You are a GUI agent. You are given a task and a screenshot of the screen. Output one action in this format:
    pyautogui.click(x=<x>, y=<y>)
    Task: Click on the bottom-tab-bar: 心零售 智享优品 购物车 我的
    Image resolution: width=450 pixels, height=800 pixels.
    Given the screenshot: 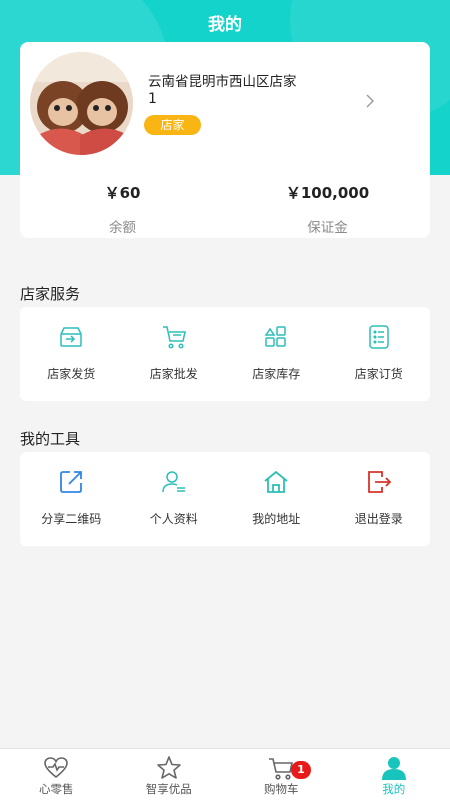 What is the action you would take?
    pyautogui.click(x=225, y=774)
    